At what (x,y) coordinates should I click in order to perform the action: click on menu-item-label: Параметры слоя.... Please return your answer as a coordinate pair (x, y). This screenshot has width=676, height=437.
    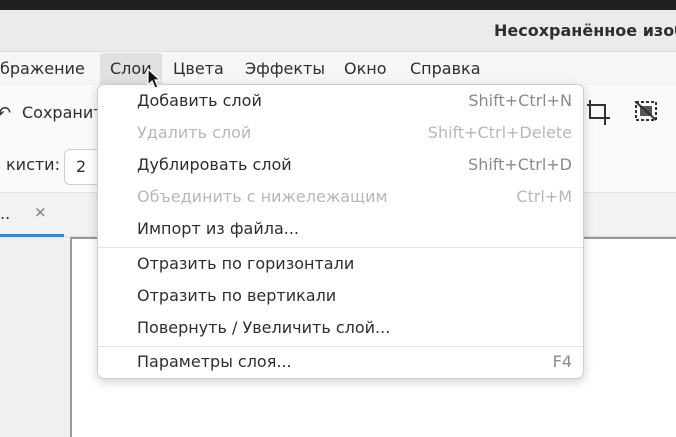
    Looking at the image, I should click on (214, 361).